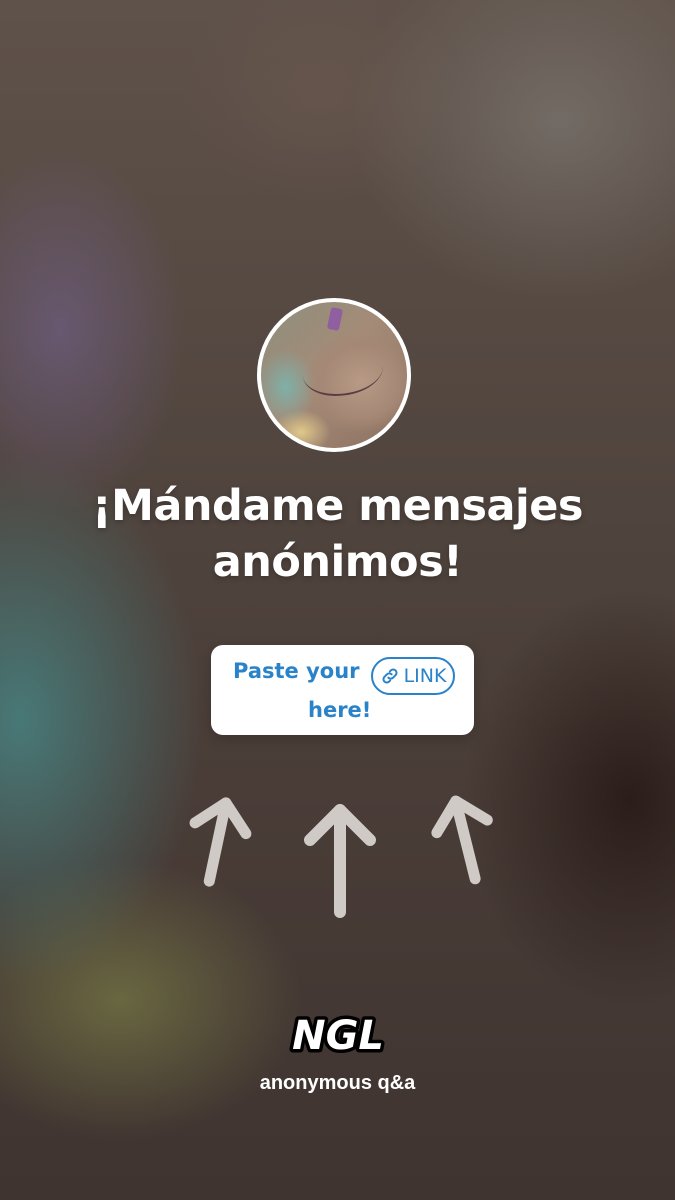 The width and height of the screenshot is (675, 1200). I want to click on headline-line-1: ¡Mándame mensajes, so click(337, 506).